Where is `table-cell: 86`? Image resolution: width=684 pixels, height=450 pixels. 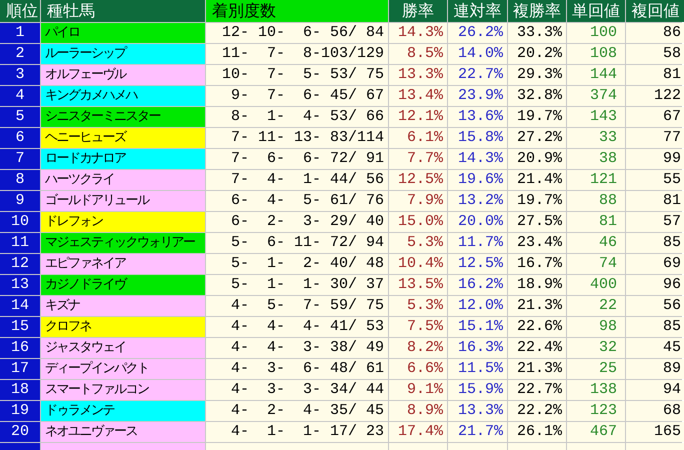 table-cell: 86 is located at coordinates (655, 33).